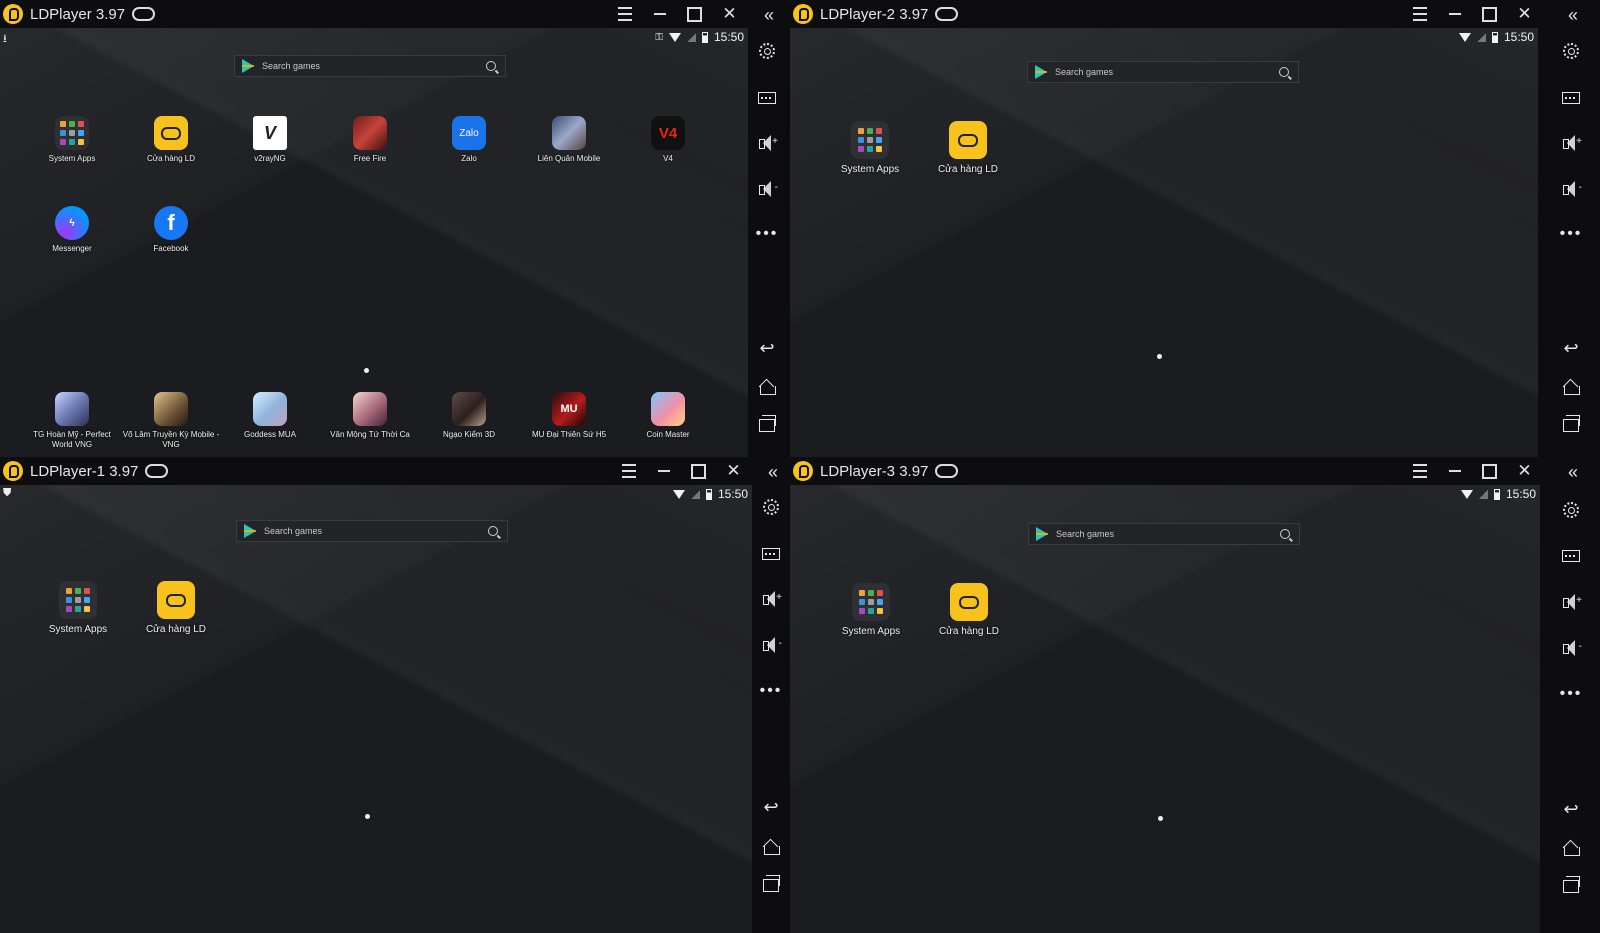 The height and width of the screenshot is (933, 1600). I want to click on dock-app-goddess-mua: Goddess MUA, so click(270, 416).